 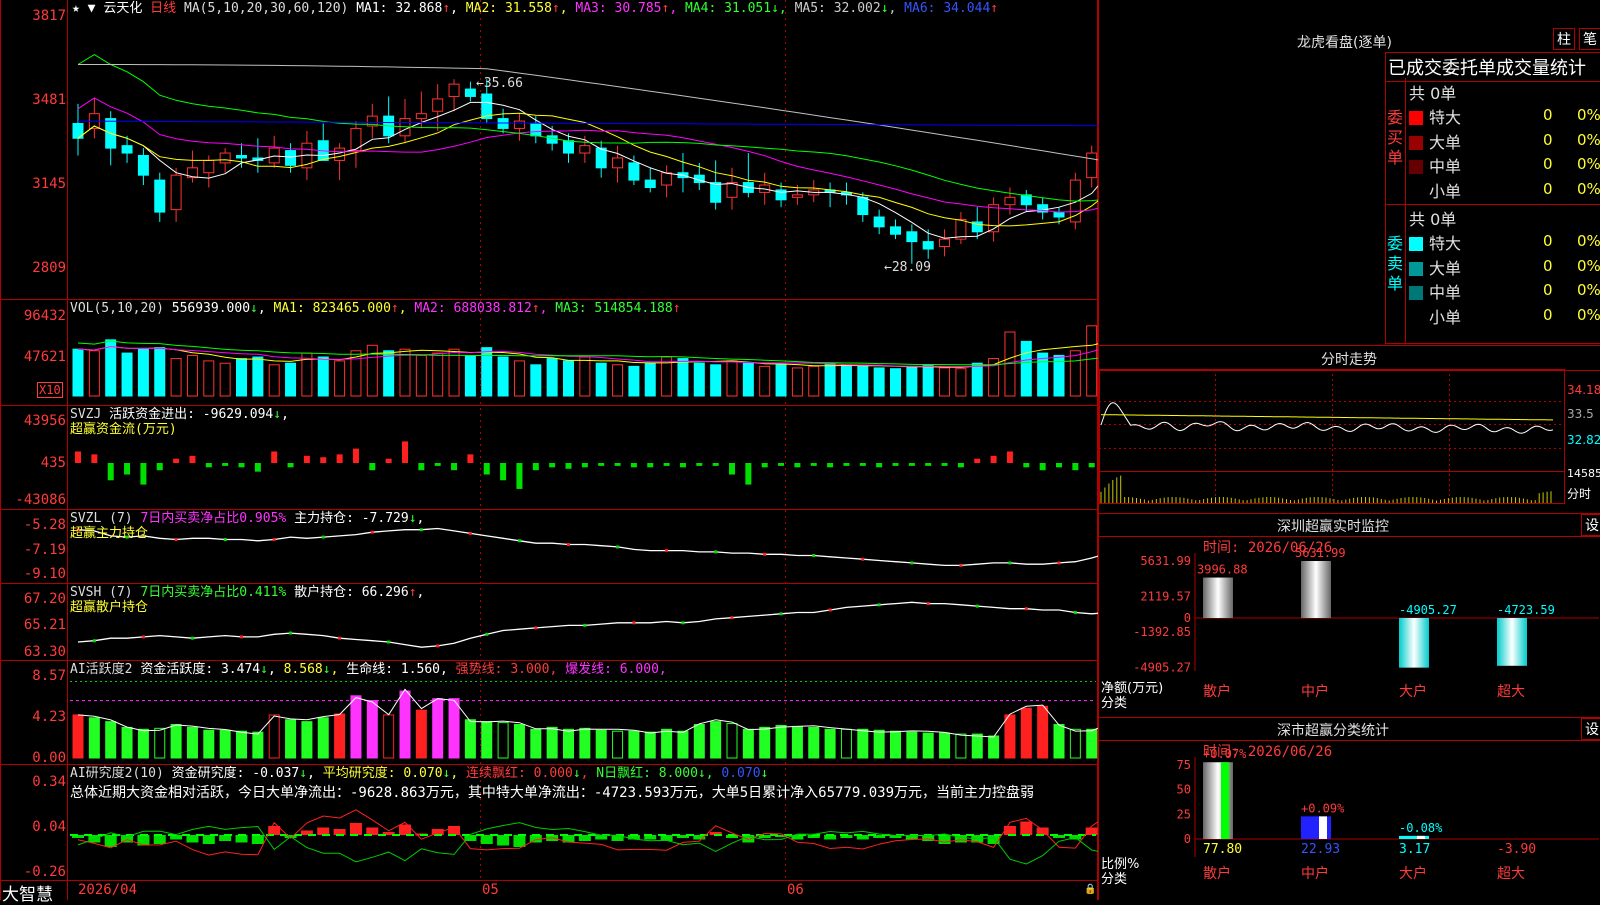 What do you see at coordinates (122, 8) in the screenshot?
I see `stock-name: 云天化` at bounding box center [122, 8].